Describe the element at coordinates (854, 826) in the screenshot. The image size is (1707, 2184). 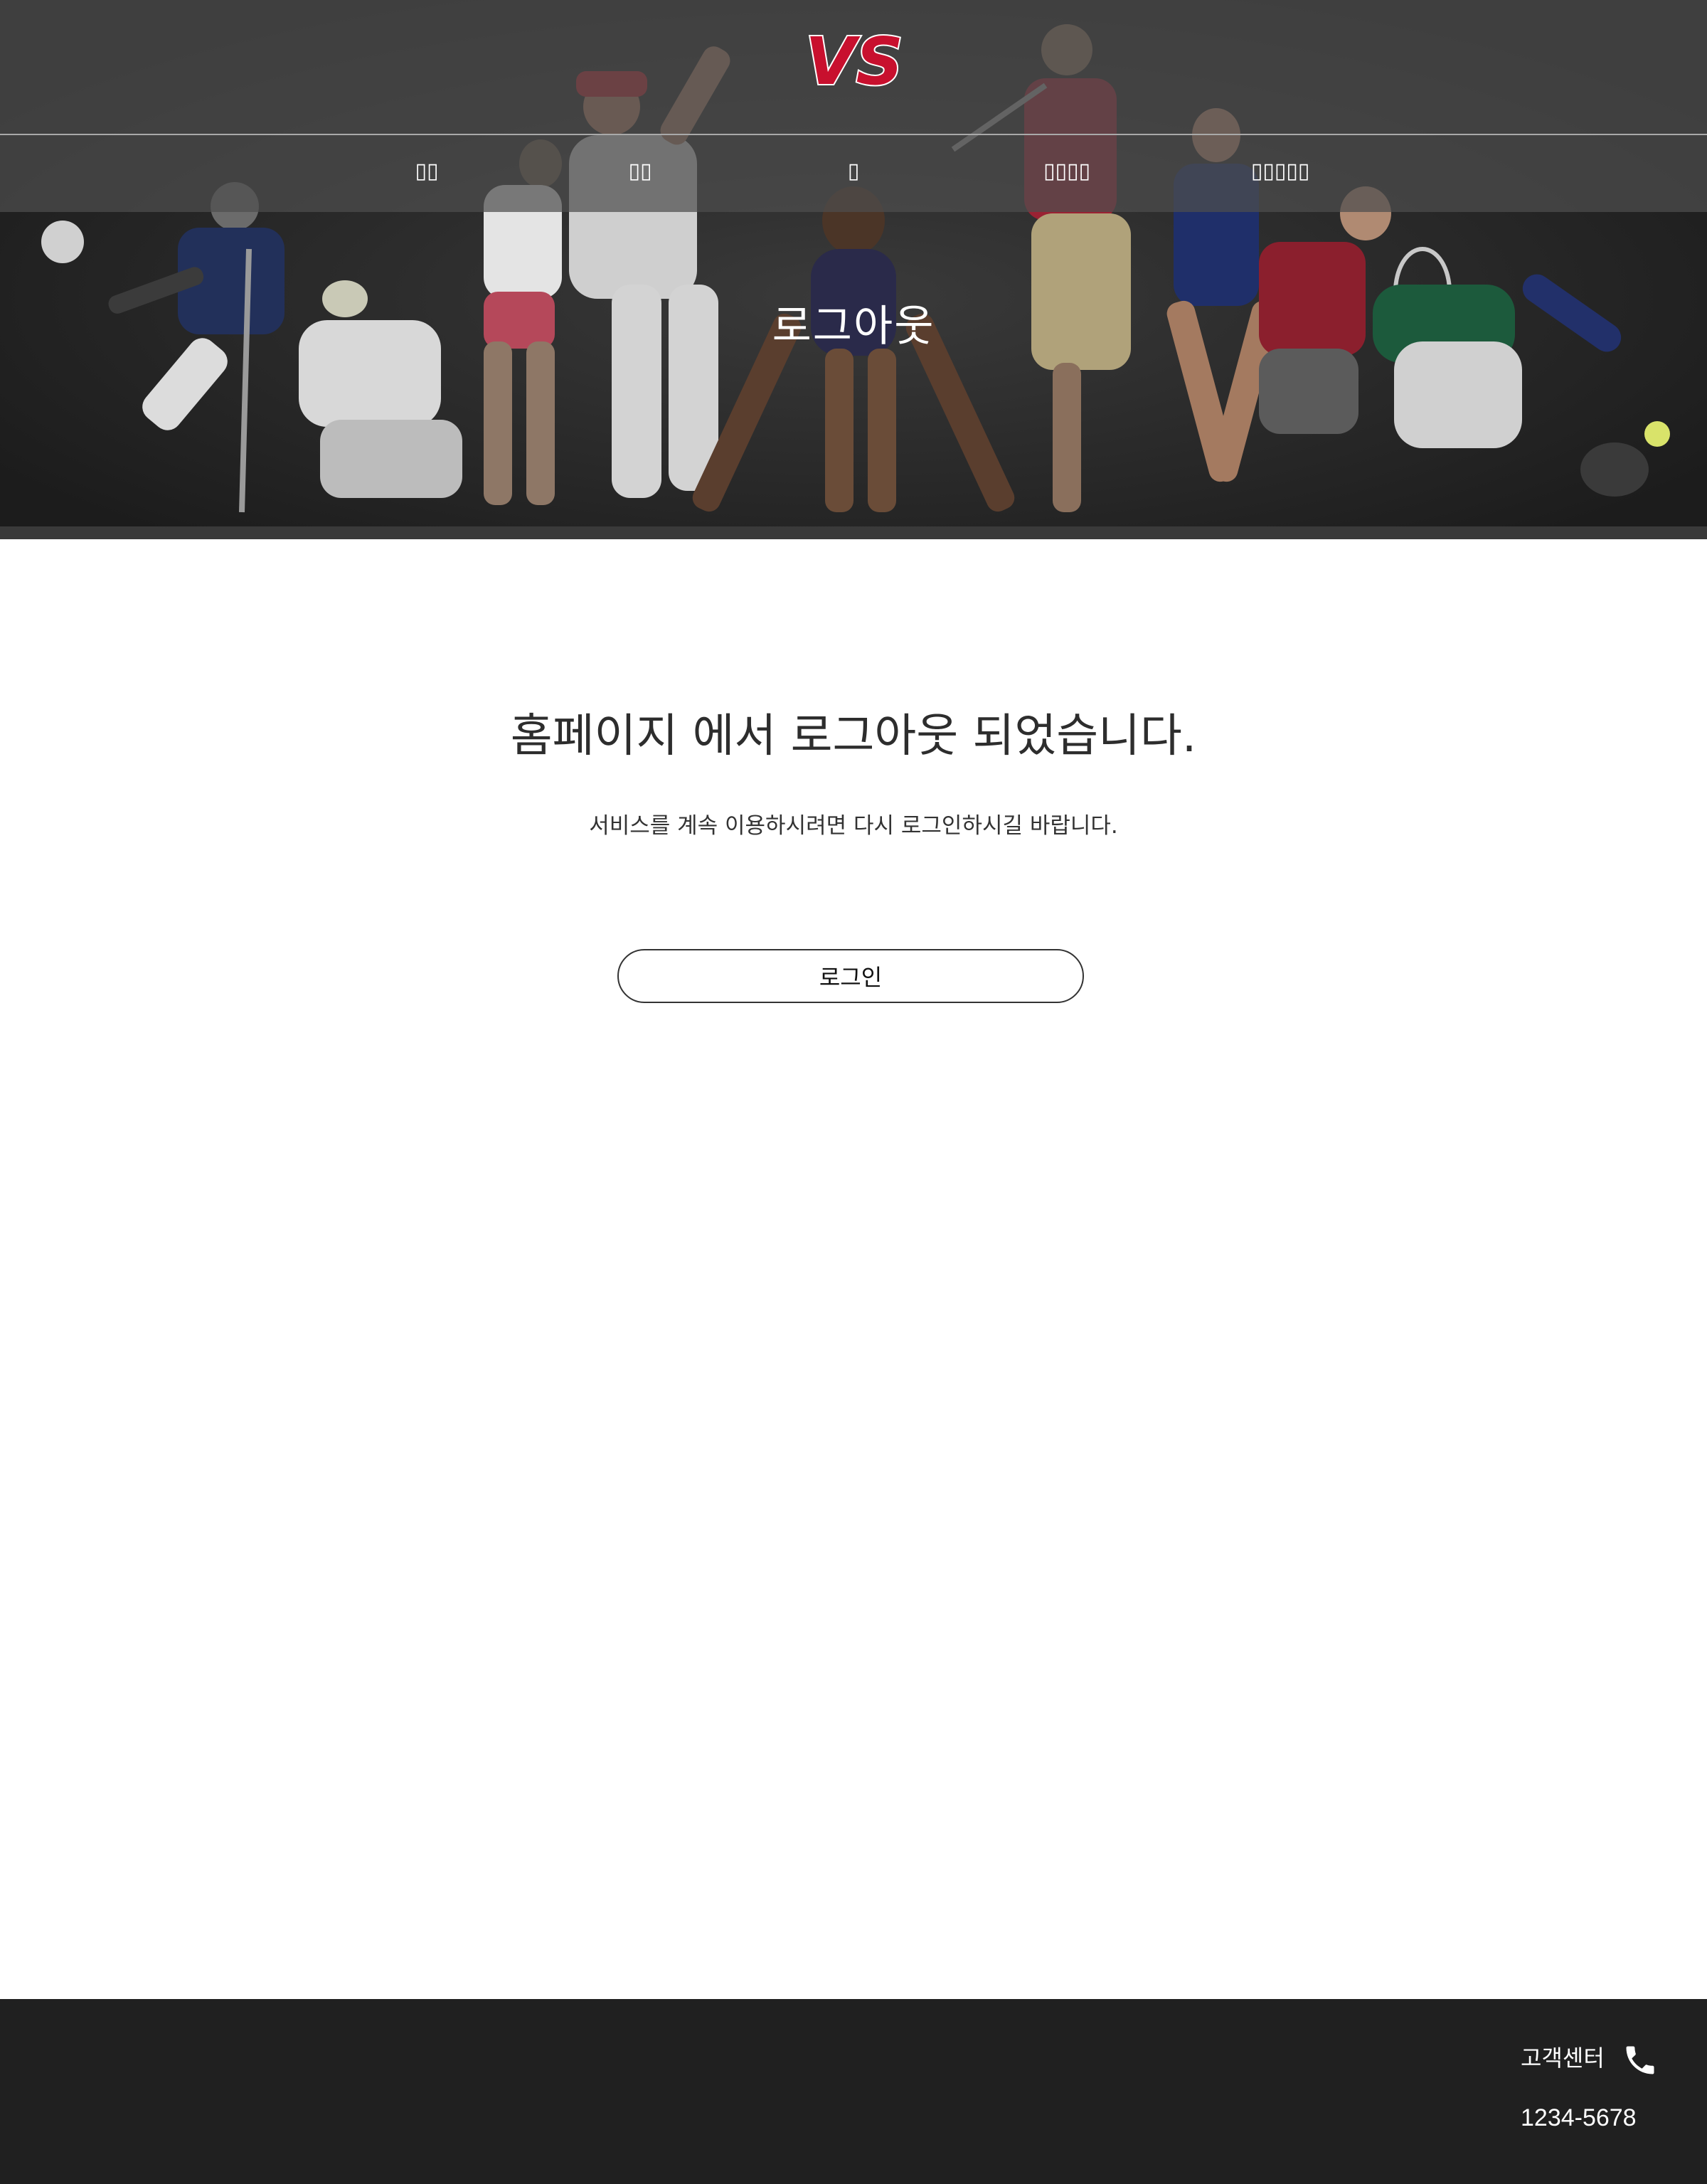
I see `logout-message: 서비스를 계속 이용하시려면 다시 로그인하시길 바랍니다.` at that location.